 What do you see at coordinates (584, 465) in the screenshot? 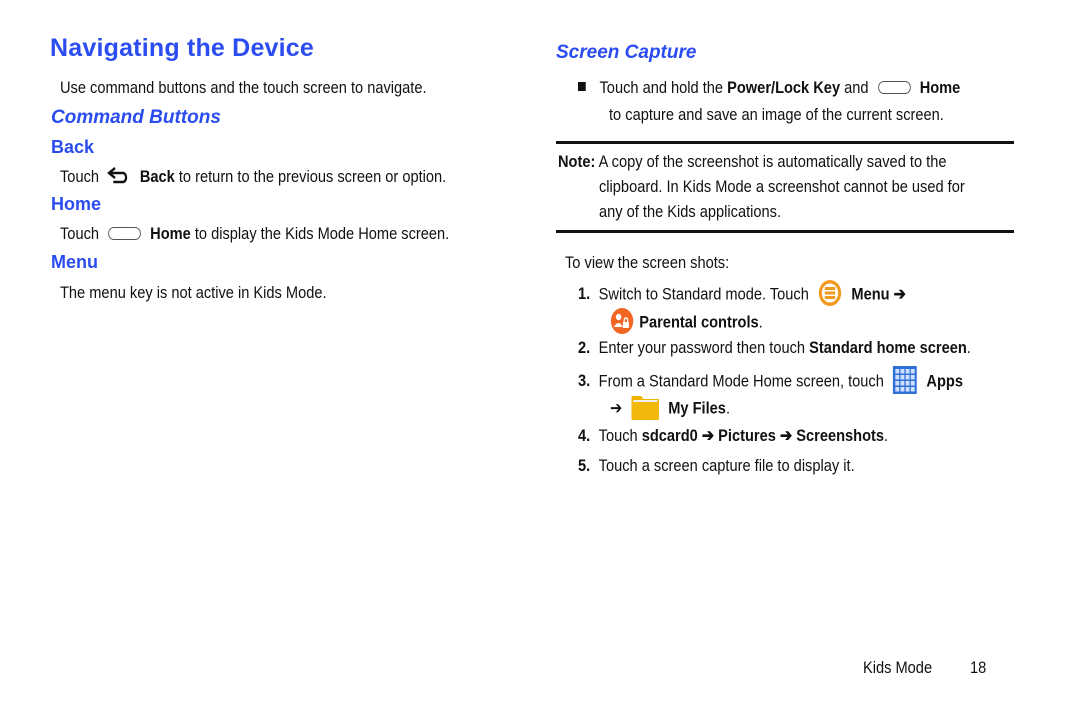
I see `step-number: 5.` at bounding box center [584, 465].